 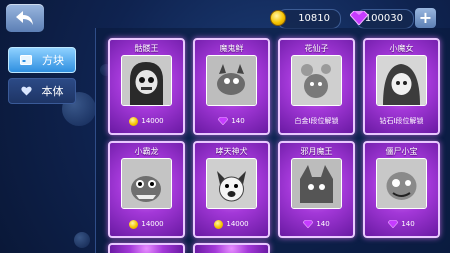 I want to click on skin-unlock-requirement: 钻石I段位解锁, so click(x=401, y=121).